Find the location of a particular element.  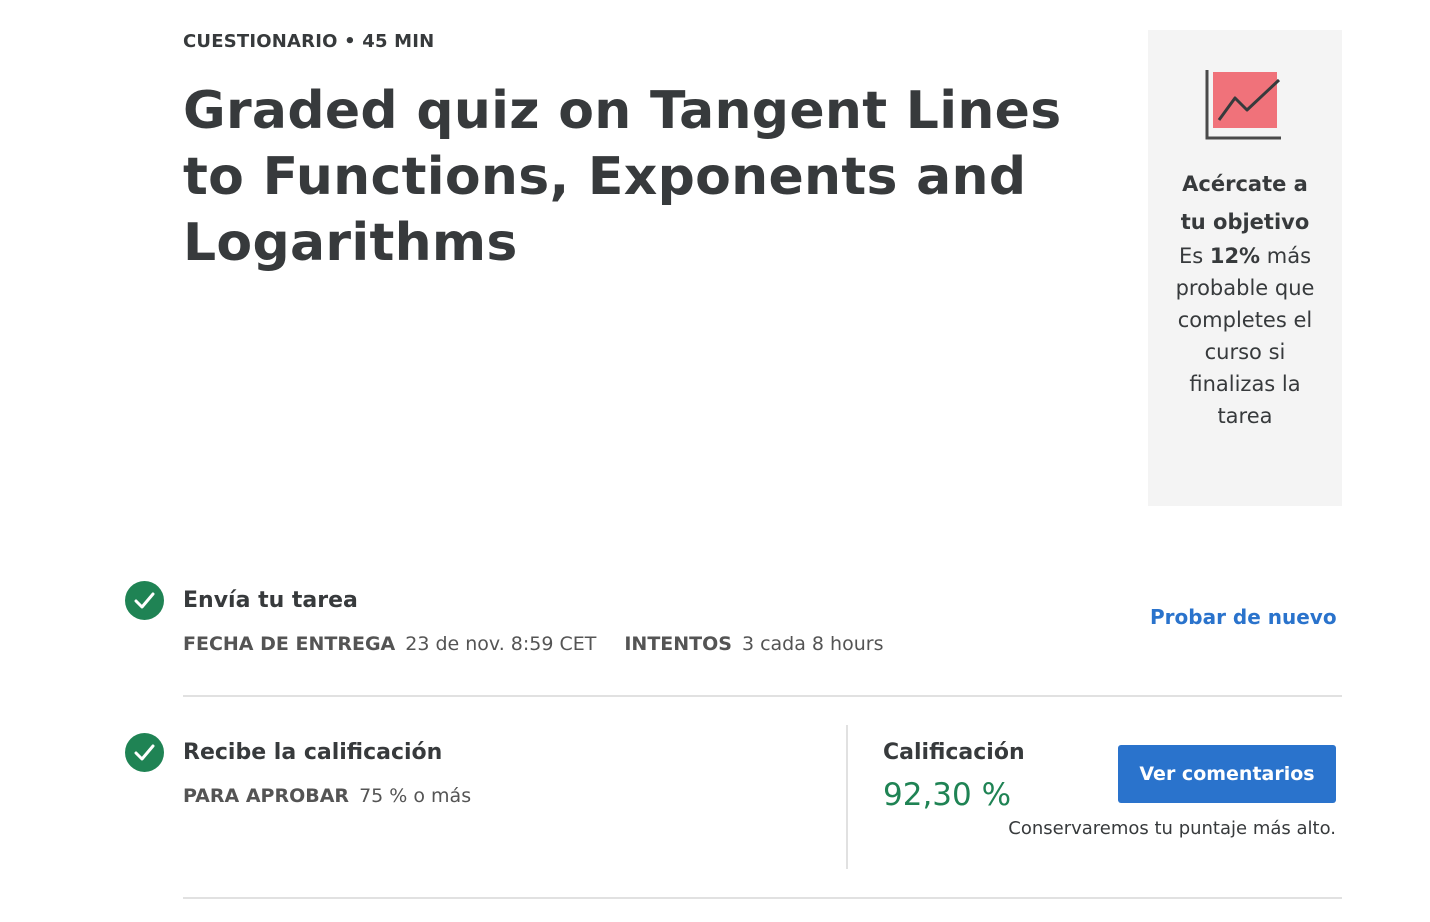

grade-value: 92,30 % is located at coordinates (947, 795).